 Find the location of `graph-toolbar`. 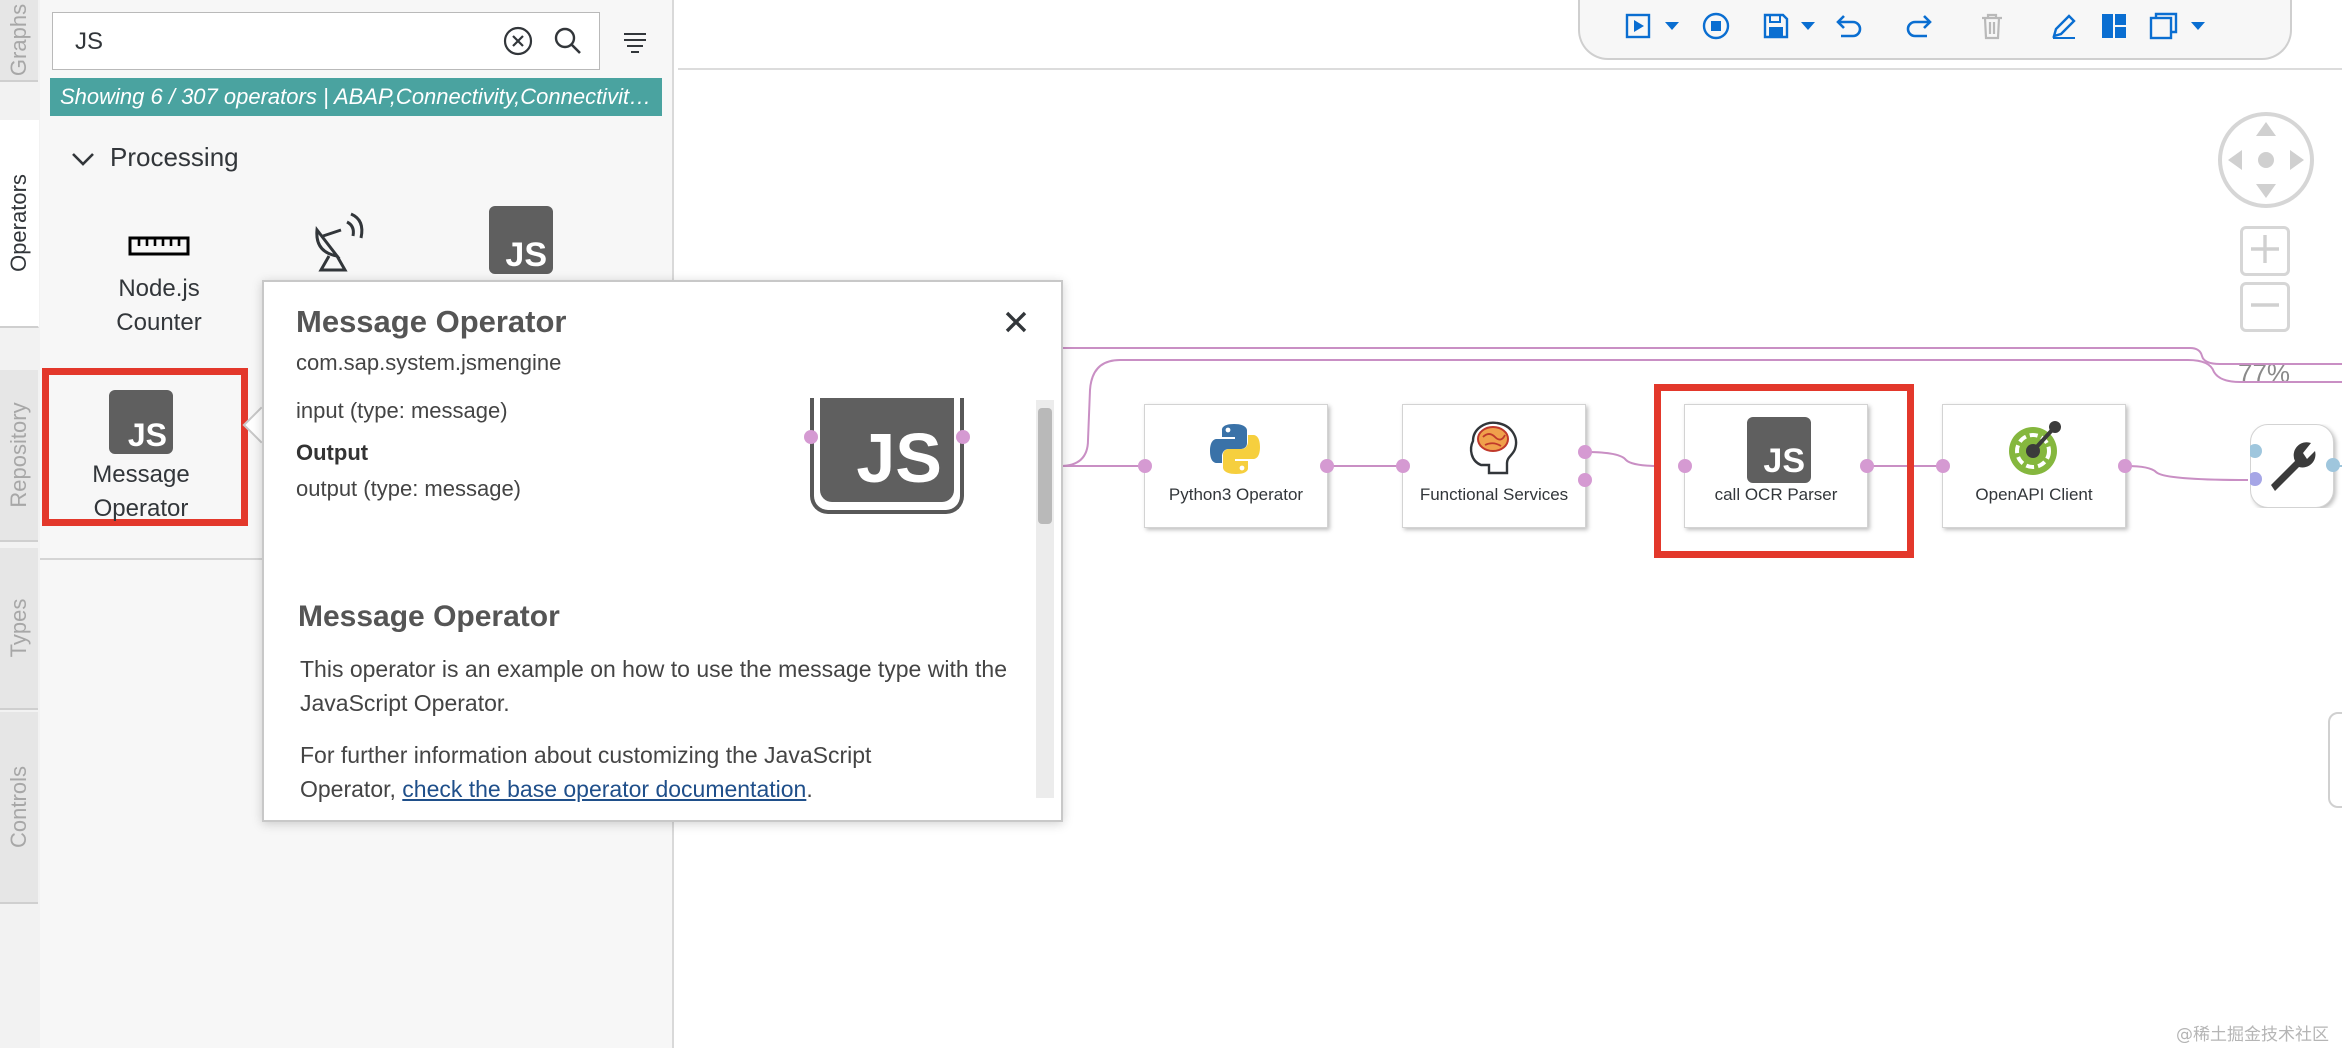

graph-toolbar is located at coordinates (1935, 30).